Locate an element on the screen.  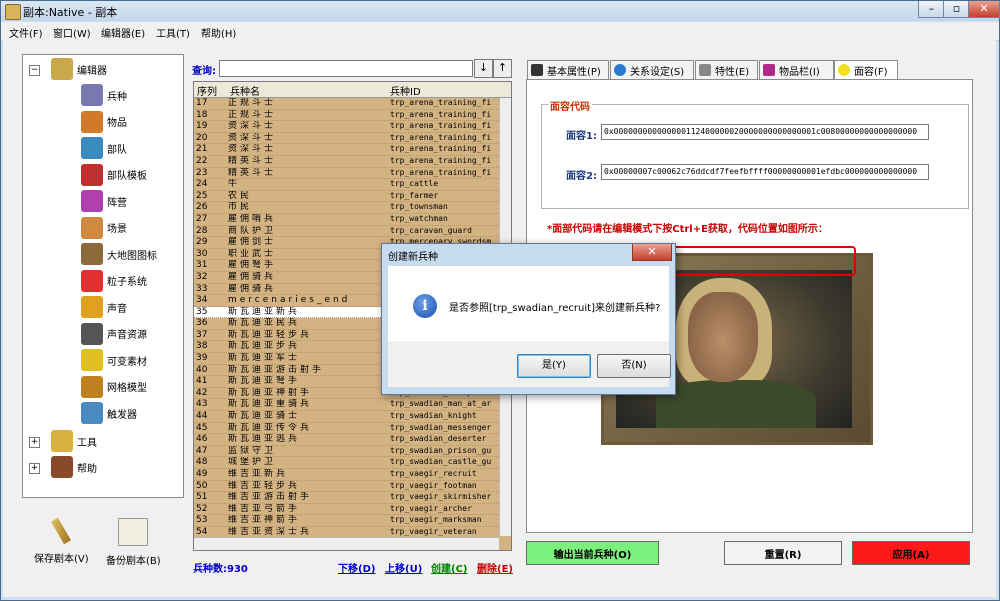
col-index: 序列 is located at coordinates (207, 90).